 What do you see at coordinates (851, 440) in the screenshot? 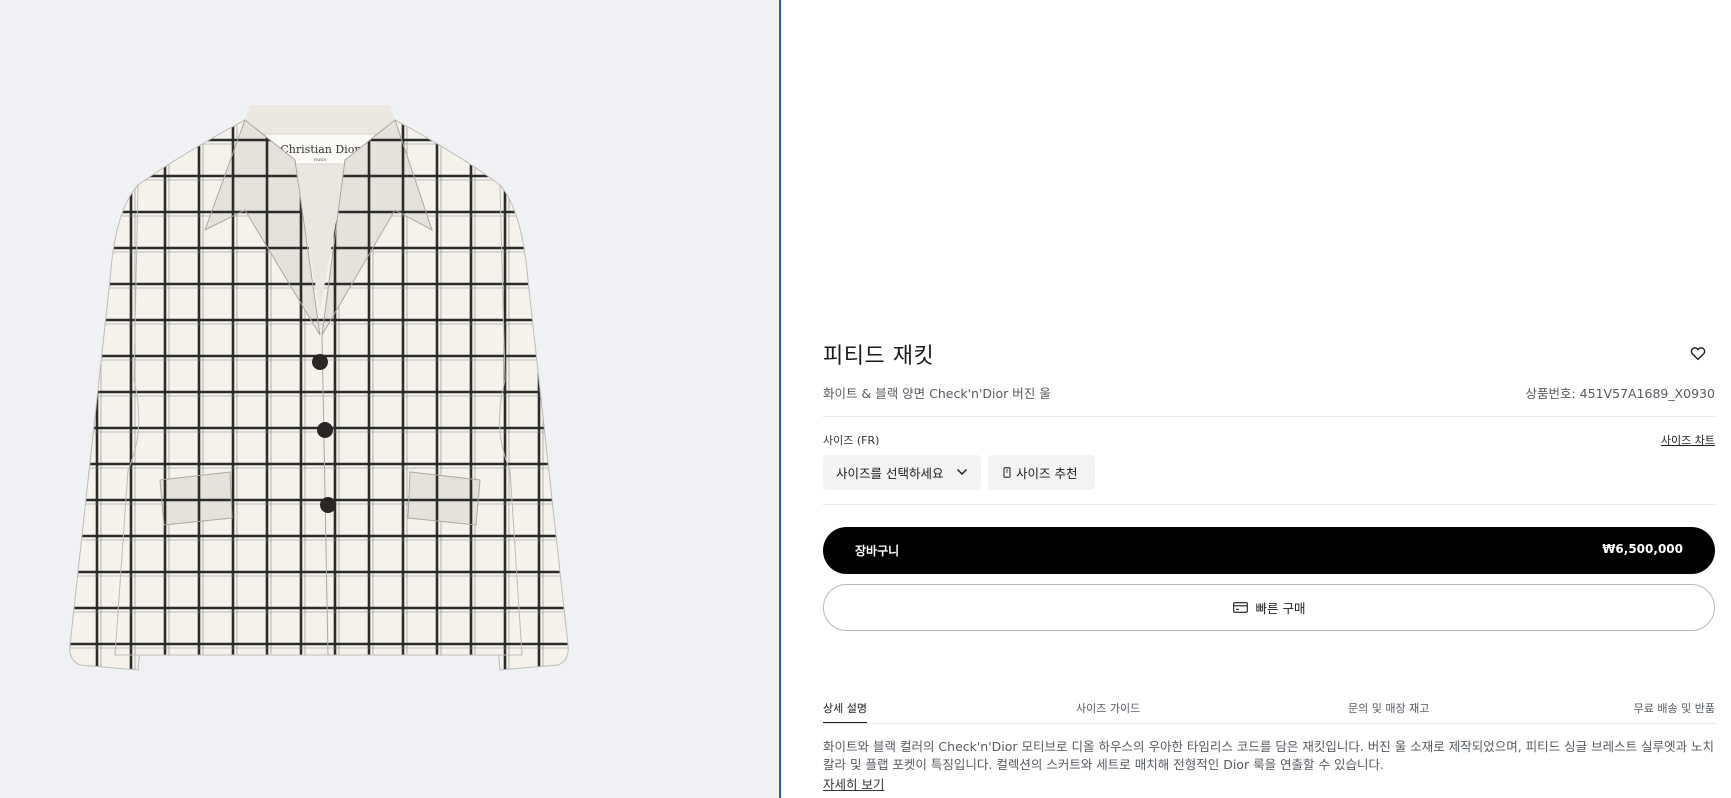
I see `size-label: 사이즈 (FR)` at bounding box center [851, 440].